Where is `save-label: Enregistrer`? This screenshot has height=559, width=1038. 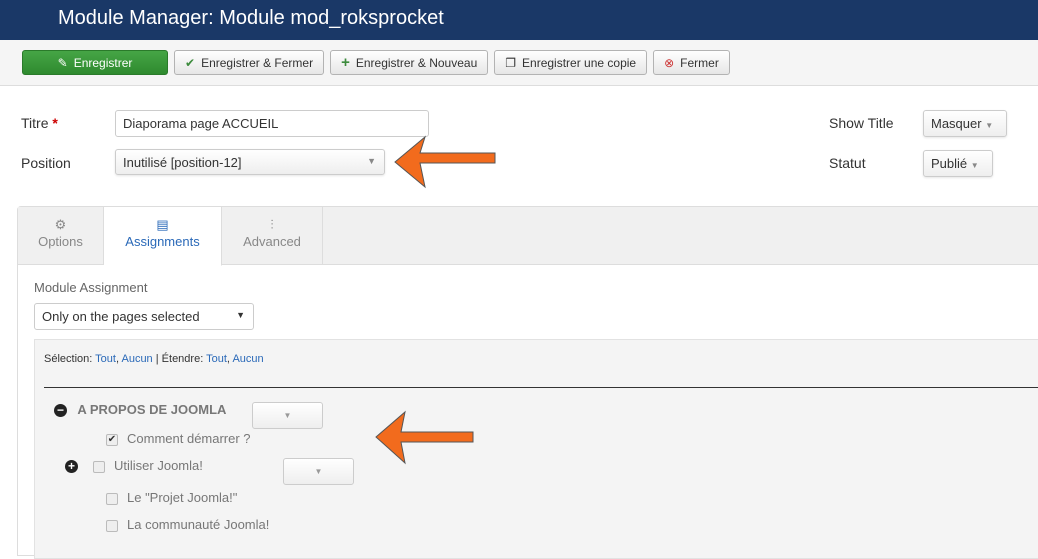 save-label: Enregistrer is located at coordinates (103, 62).